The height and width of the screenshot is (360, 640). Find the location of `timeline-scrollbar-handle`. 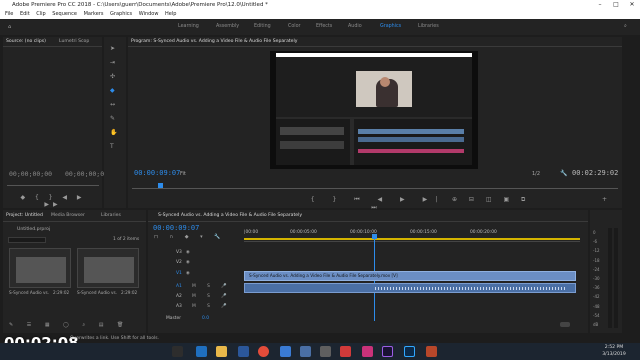

timeline-scrollbar-handle is located at coordinates (565, 324).